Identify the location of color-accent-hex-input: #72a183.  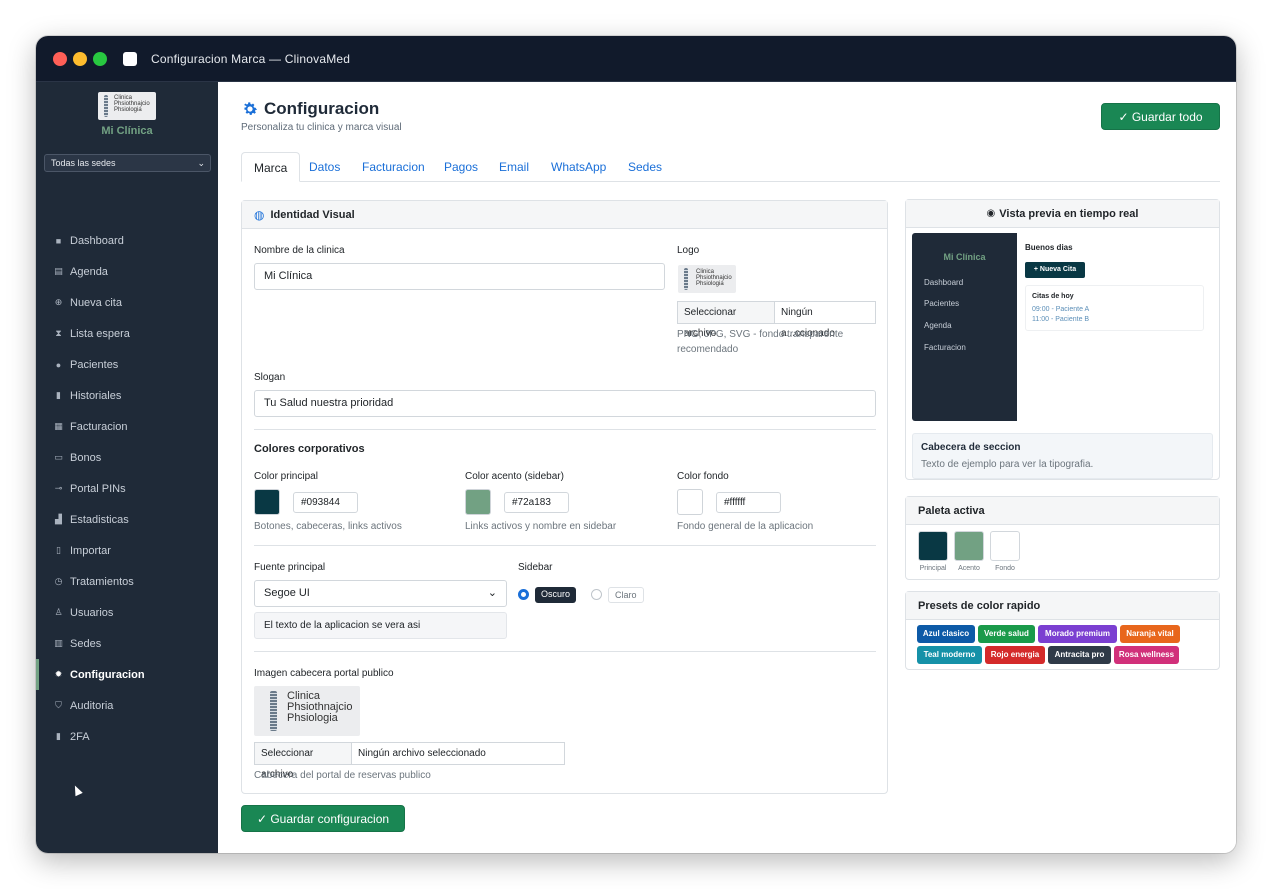
(536, 502).